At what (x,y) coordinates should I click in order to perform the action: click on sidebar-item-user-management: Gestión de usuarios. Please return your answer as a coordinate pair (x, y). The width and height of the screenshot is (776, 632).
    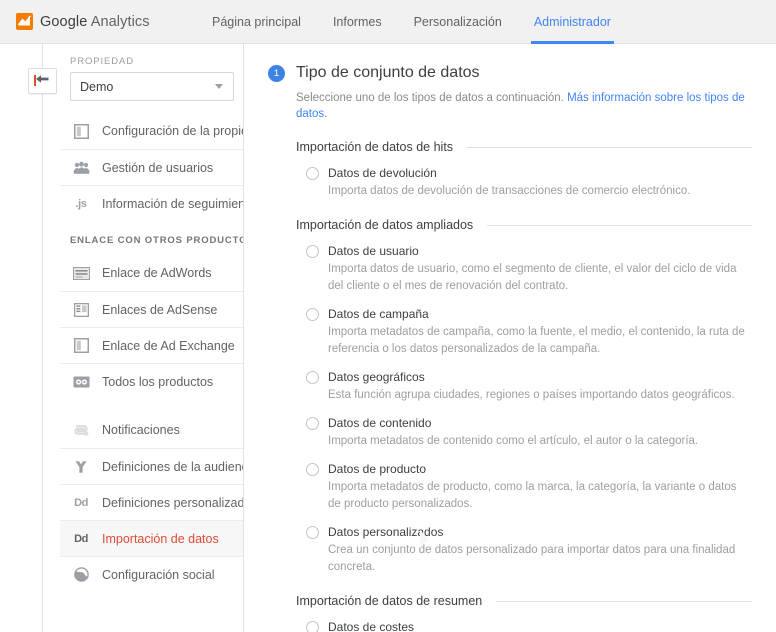
    Looking at the image, I should click on (152, 167).